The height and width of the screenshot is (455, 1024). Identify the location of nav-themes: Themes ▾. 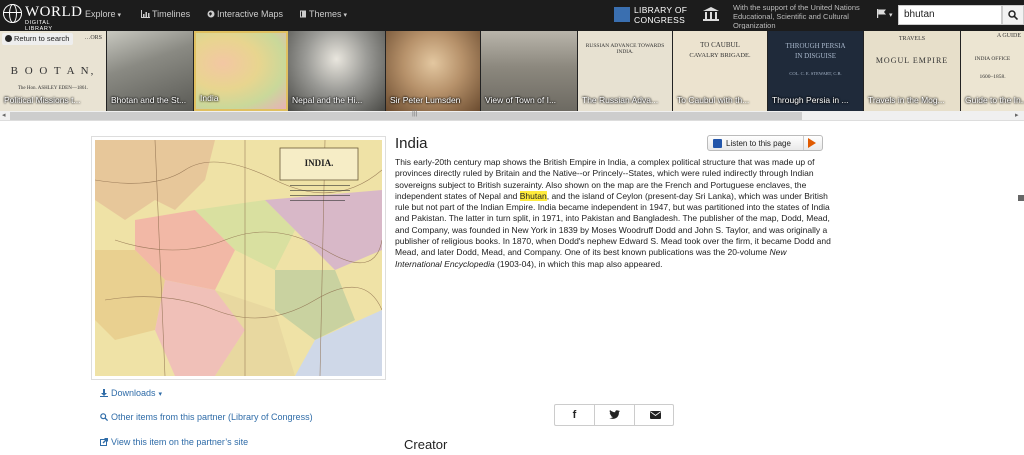
(323, 14).